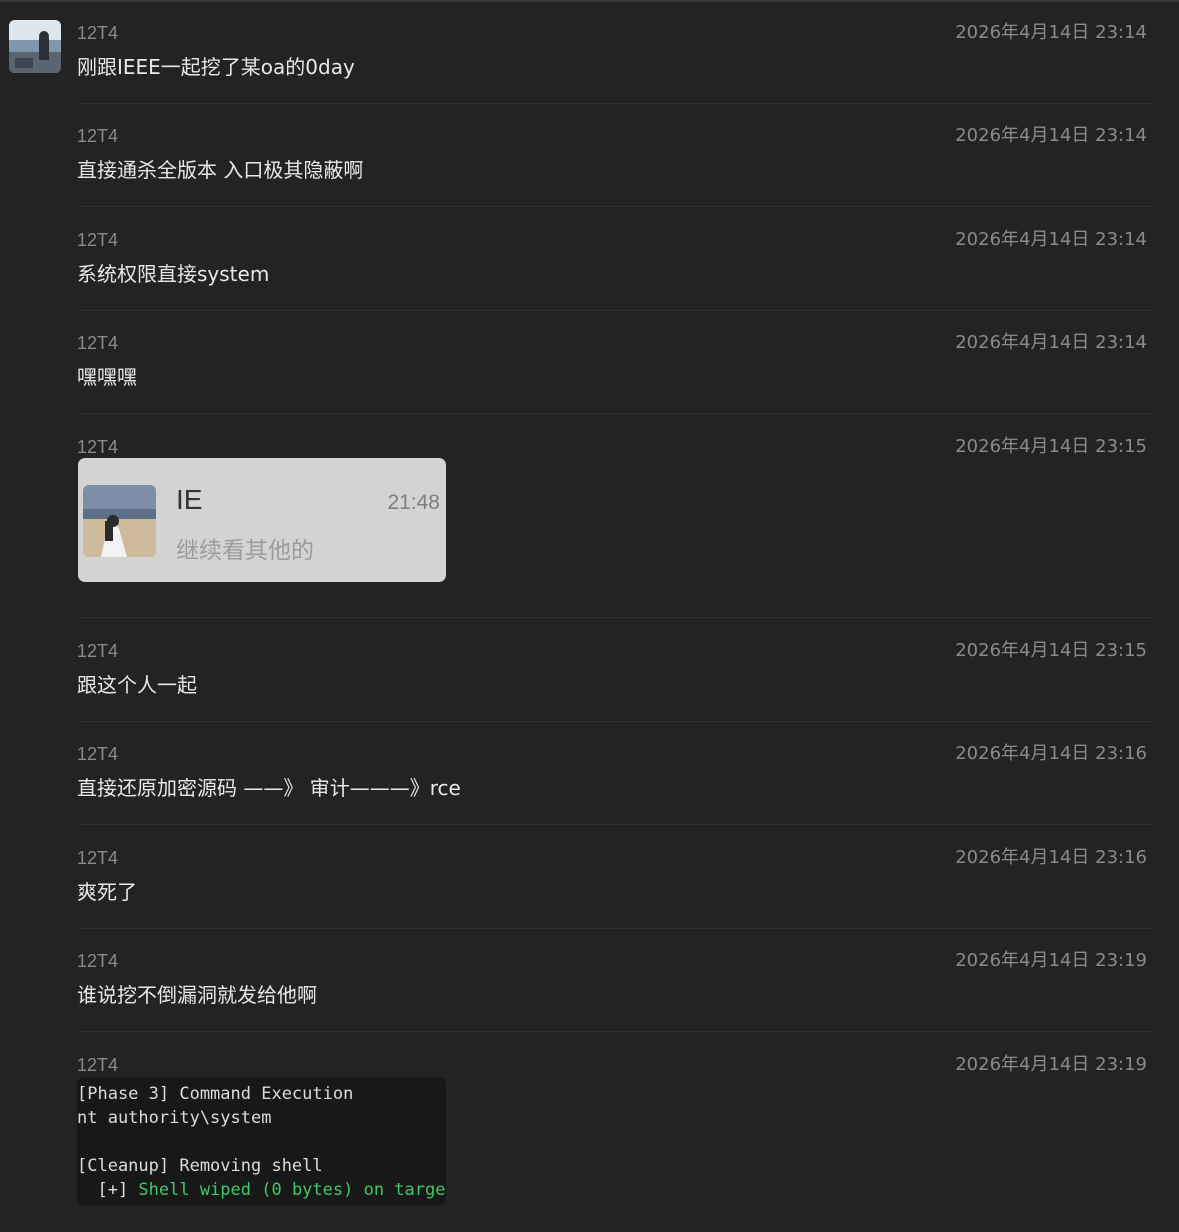 This screenshot has height=1232, width=1179. I want to click on card-timestamp: 21:48, so click(413, 502).